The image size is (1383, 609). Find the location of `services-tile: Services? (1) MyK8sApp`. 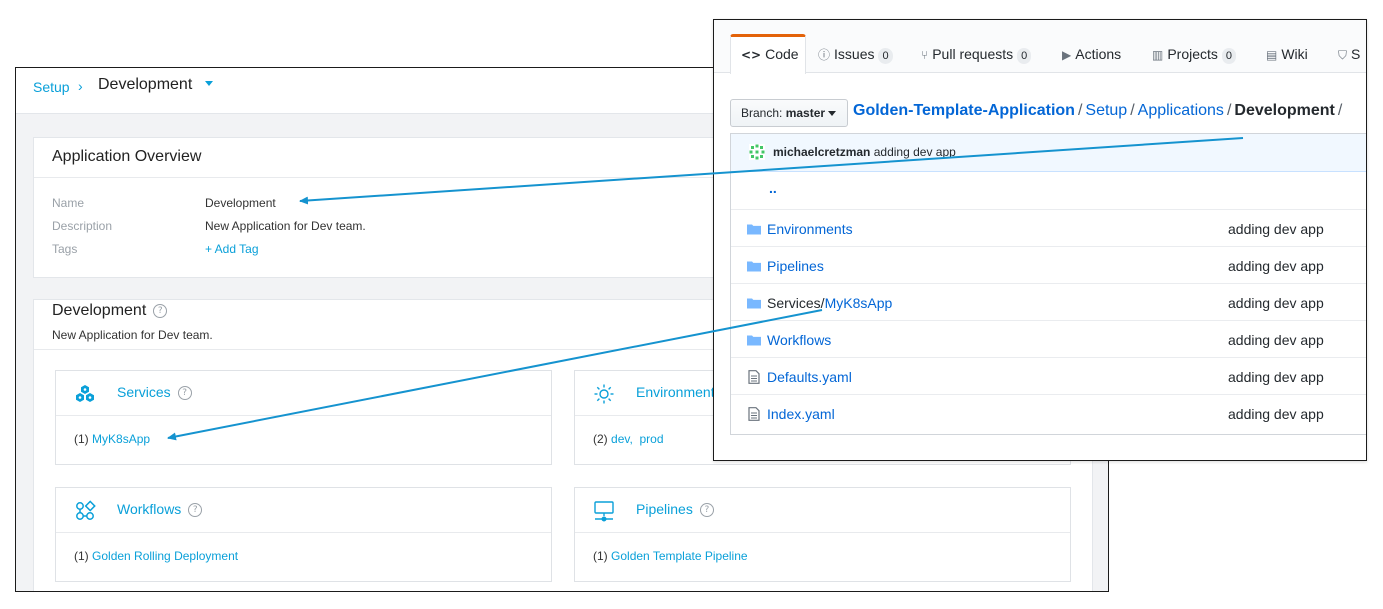

services-tile: Services? (1) MyK8sApp is located at coordinates (303, 417).